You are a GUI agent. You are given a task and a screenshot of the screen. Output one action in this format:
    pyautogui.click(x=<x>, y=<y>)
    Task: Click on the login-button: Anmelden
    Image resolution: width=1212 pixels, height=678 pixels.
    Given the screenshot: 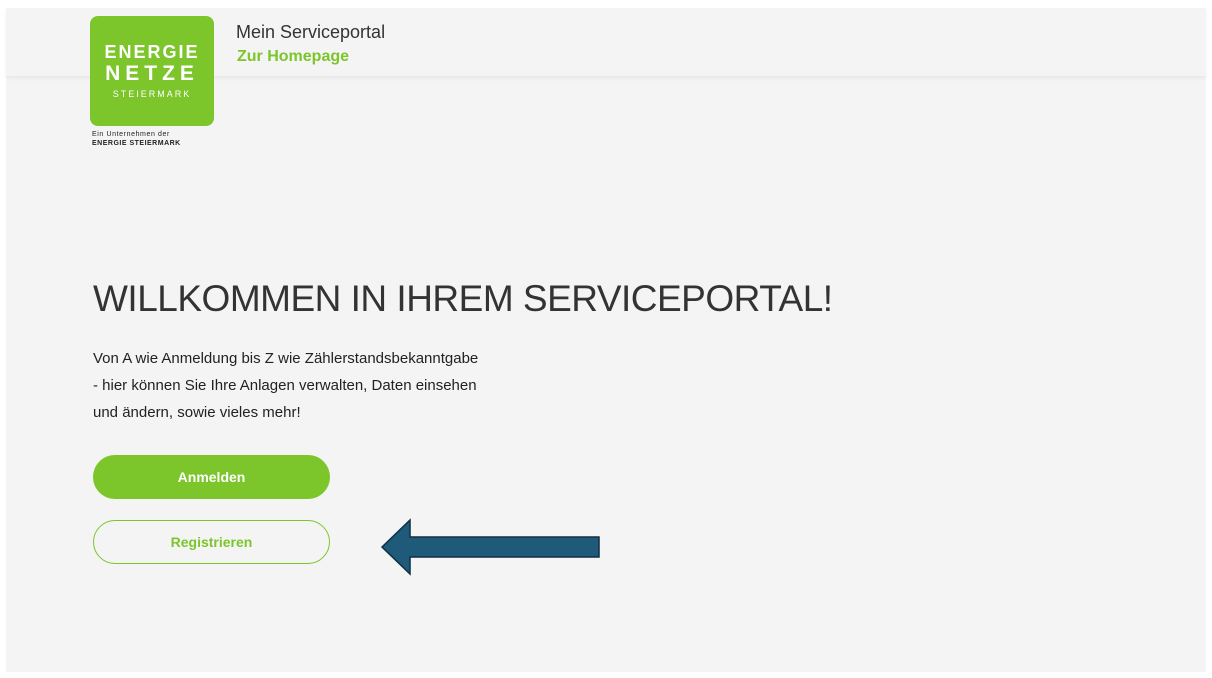 What is the action you would take?
    pyautogui.click(x=211, y=477)
    